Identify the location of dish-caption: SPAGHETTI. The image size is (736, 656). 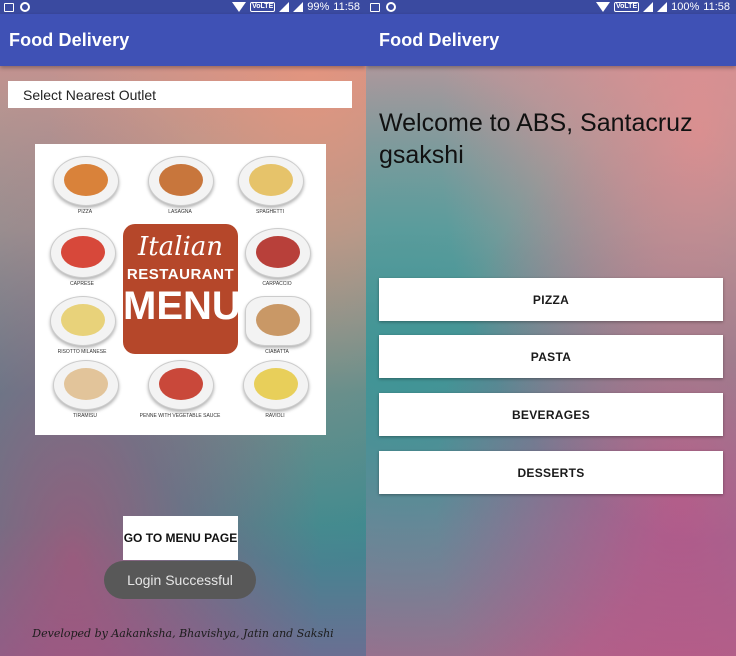
(270, 212).